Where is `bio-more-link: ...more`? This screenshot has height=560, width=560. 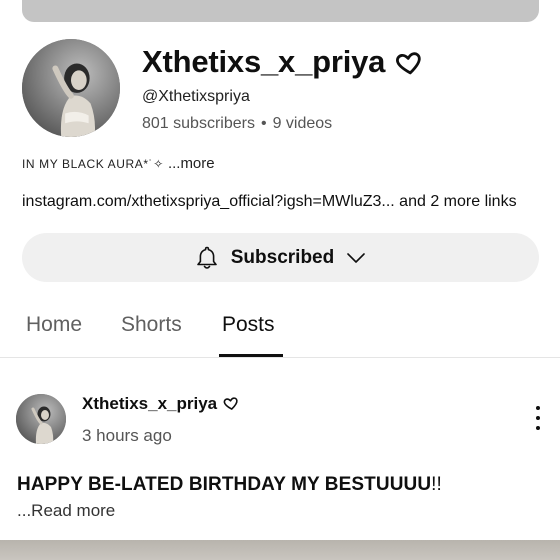
bio-more-link: ...more is located at coordinates (191, 163).